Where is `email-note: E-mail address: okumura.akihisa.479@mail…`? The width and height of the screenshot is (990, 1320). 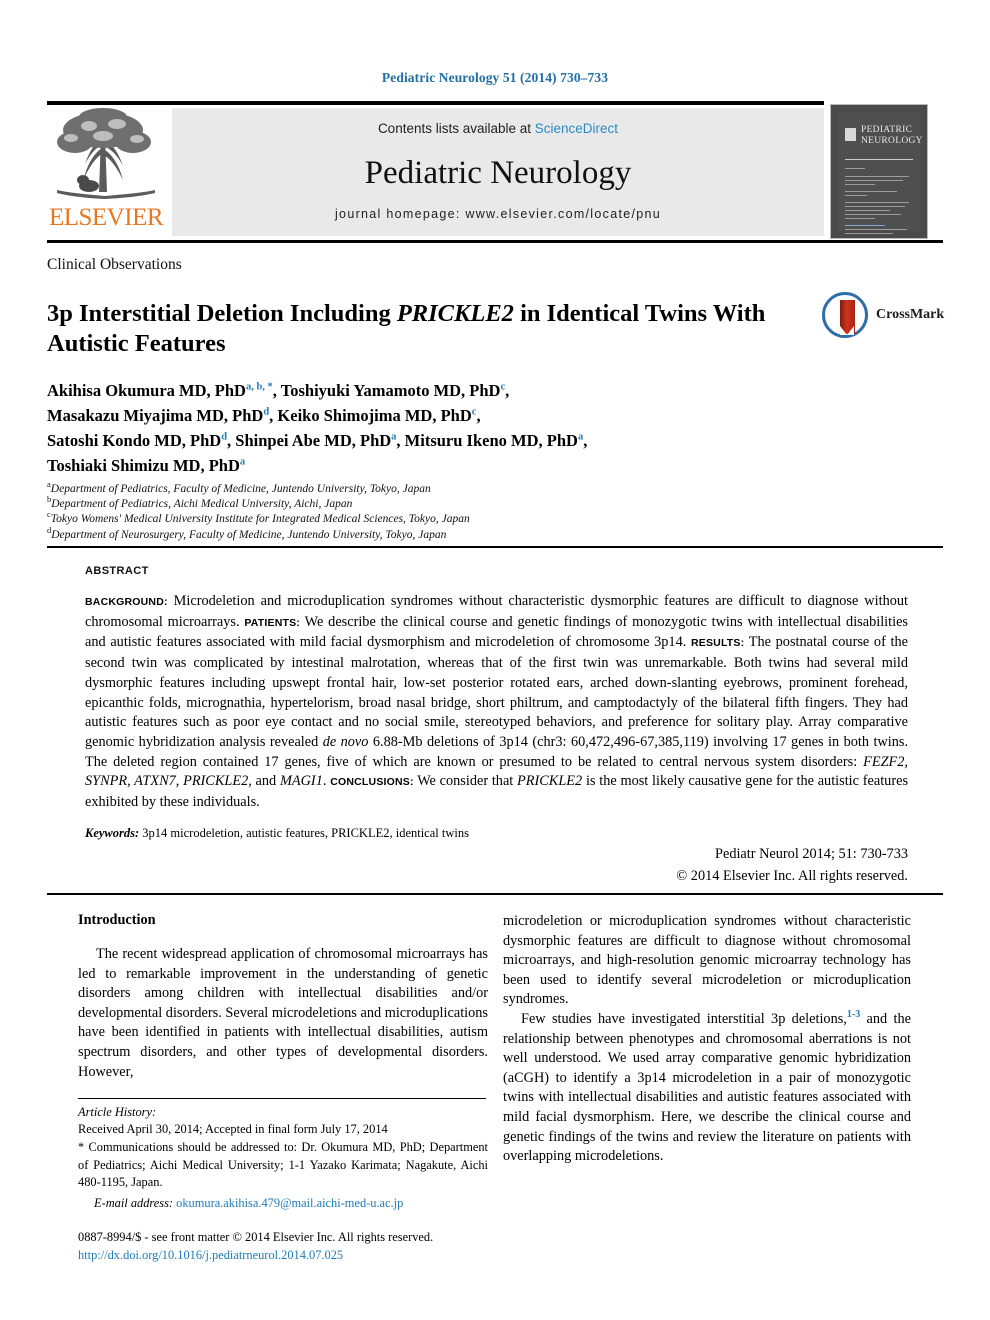
email-note: E-mail address: okumura.akihisa.479@mail… is located at coordinates (283, 1203).